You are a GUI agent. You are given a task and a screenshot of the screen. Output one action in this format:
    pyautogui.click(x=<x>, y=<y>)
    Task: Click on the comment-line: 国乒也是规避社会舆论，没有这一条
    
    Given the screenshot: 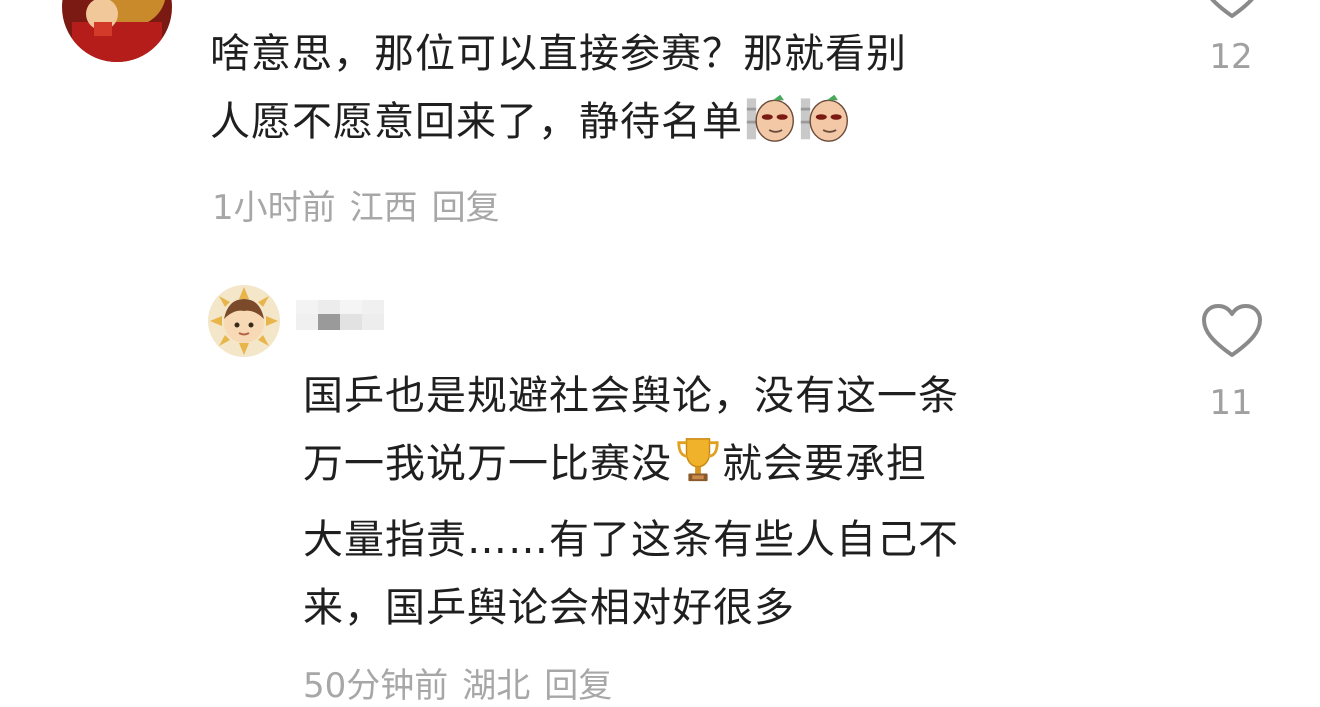 What is the action you would take?
    pyautogui.click(x=631, y=396)
    